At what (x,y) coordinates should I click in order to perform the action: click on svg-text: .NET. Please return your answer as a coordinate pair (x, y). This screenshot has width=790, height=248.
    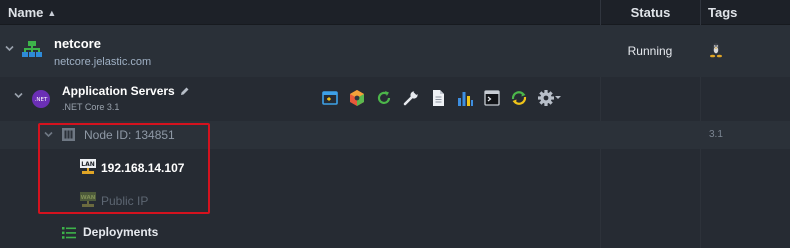
    Looking at the image, I should click on (41, 100).